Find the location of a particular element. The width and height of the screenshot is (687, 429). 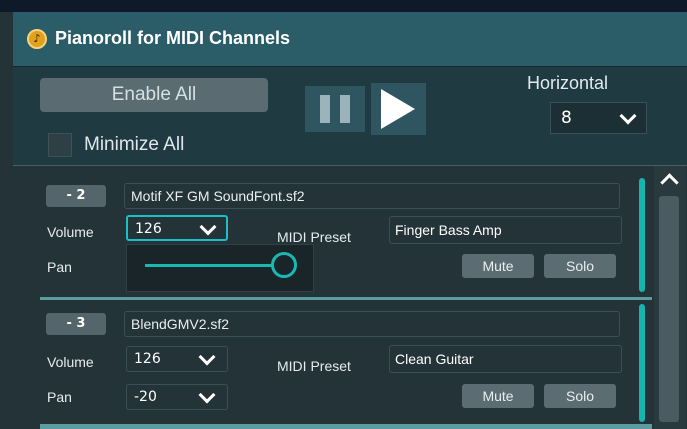

soundfont-name: Motif XF GM SoundFont.sf2 is located at coordinates (218, 196).